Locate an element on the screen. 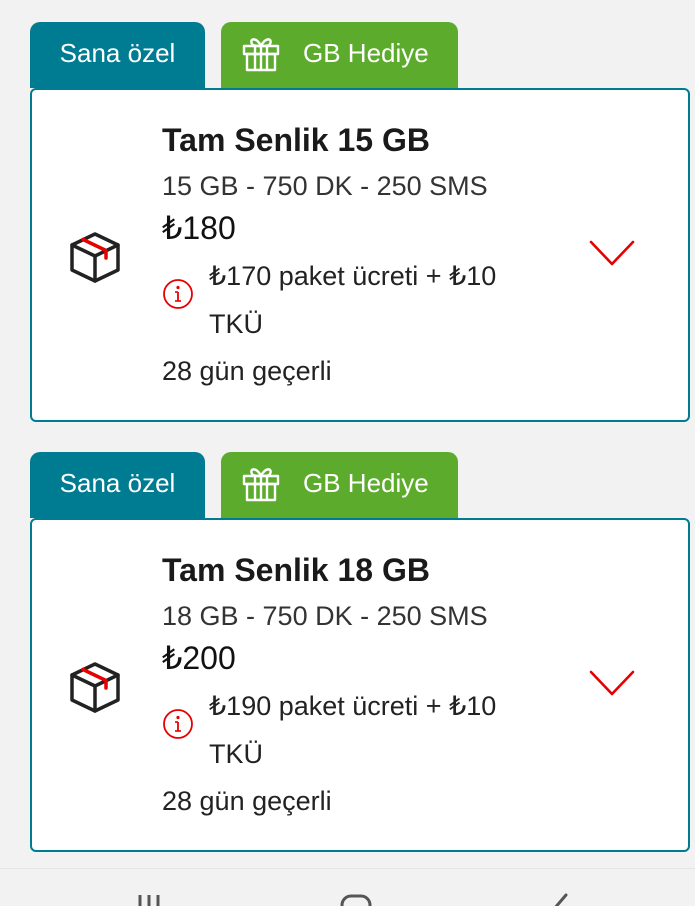  fee-breakdown: ₺190 paket ücreti + ₺10 TKÜ is located at coordinates (350, 730).